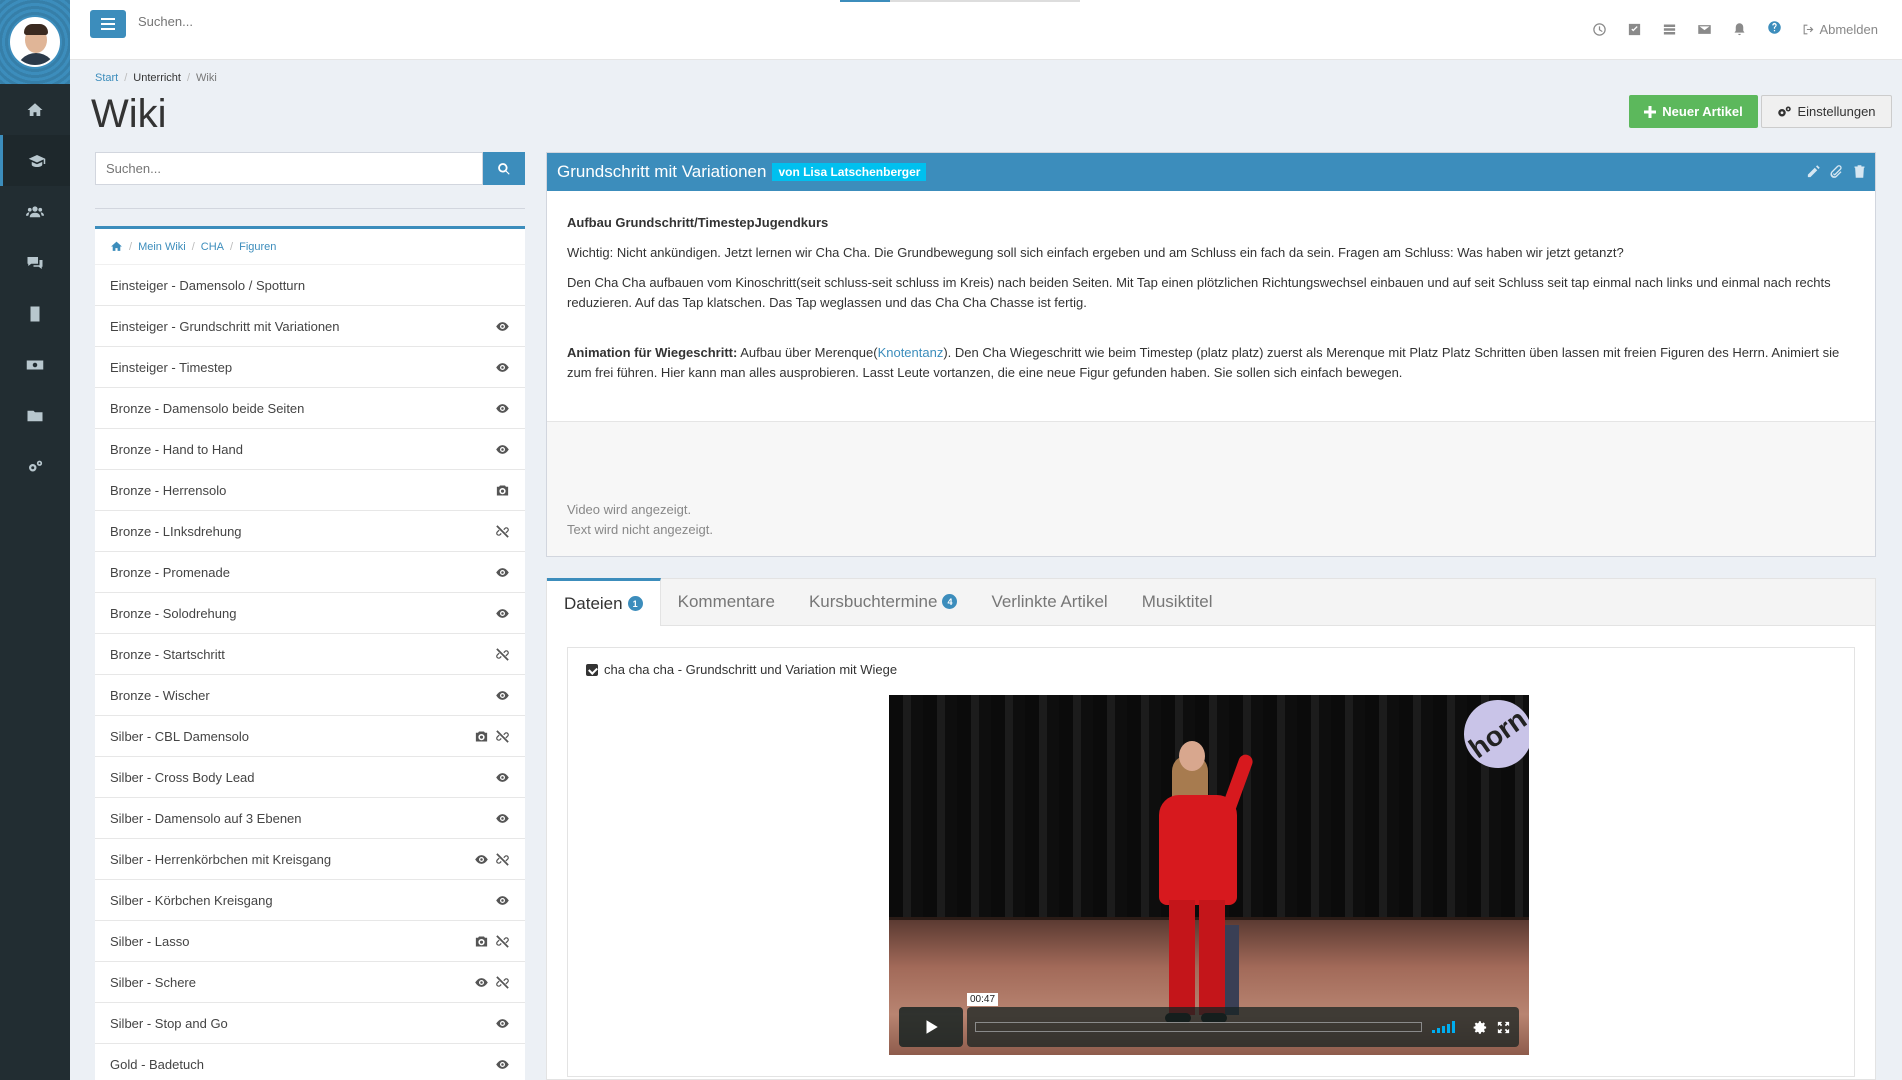 The image size is (1902, 1080). What do you see at coordinates (257, 247) in the screenshot?
I see `tree-crumb-figuren: Figuren` at bounding box center [257, 247].